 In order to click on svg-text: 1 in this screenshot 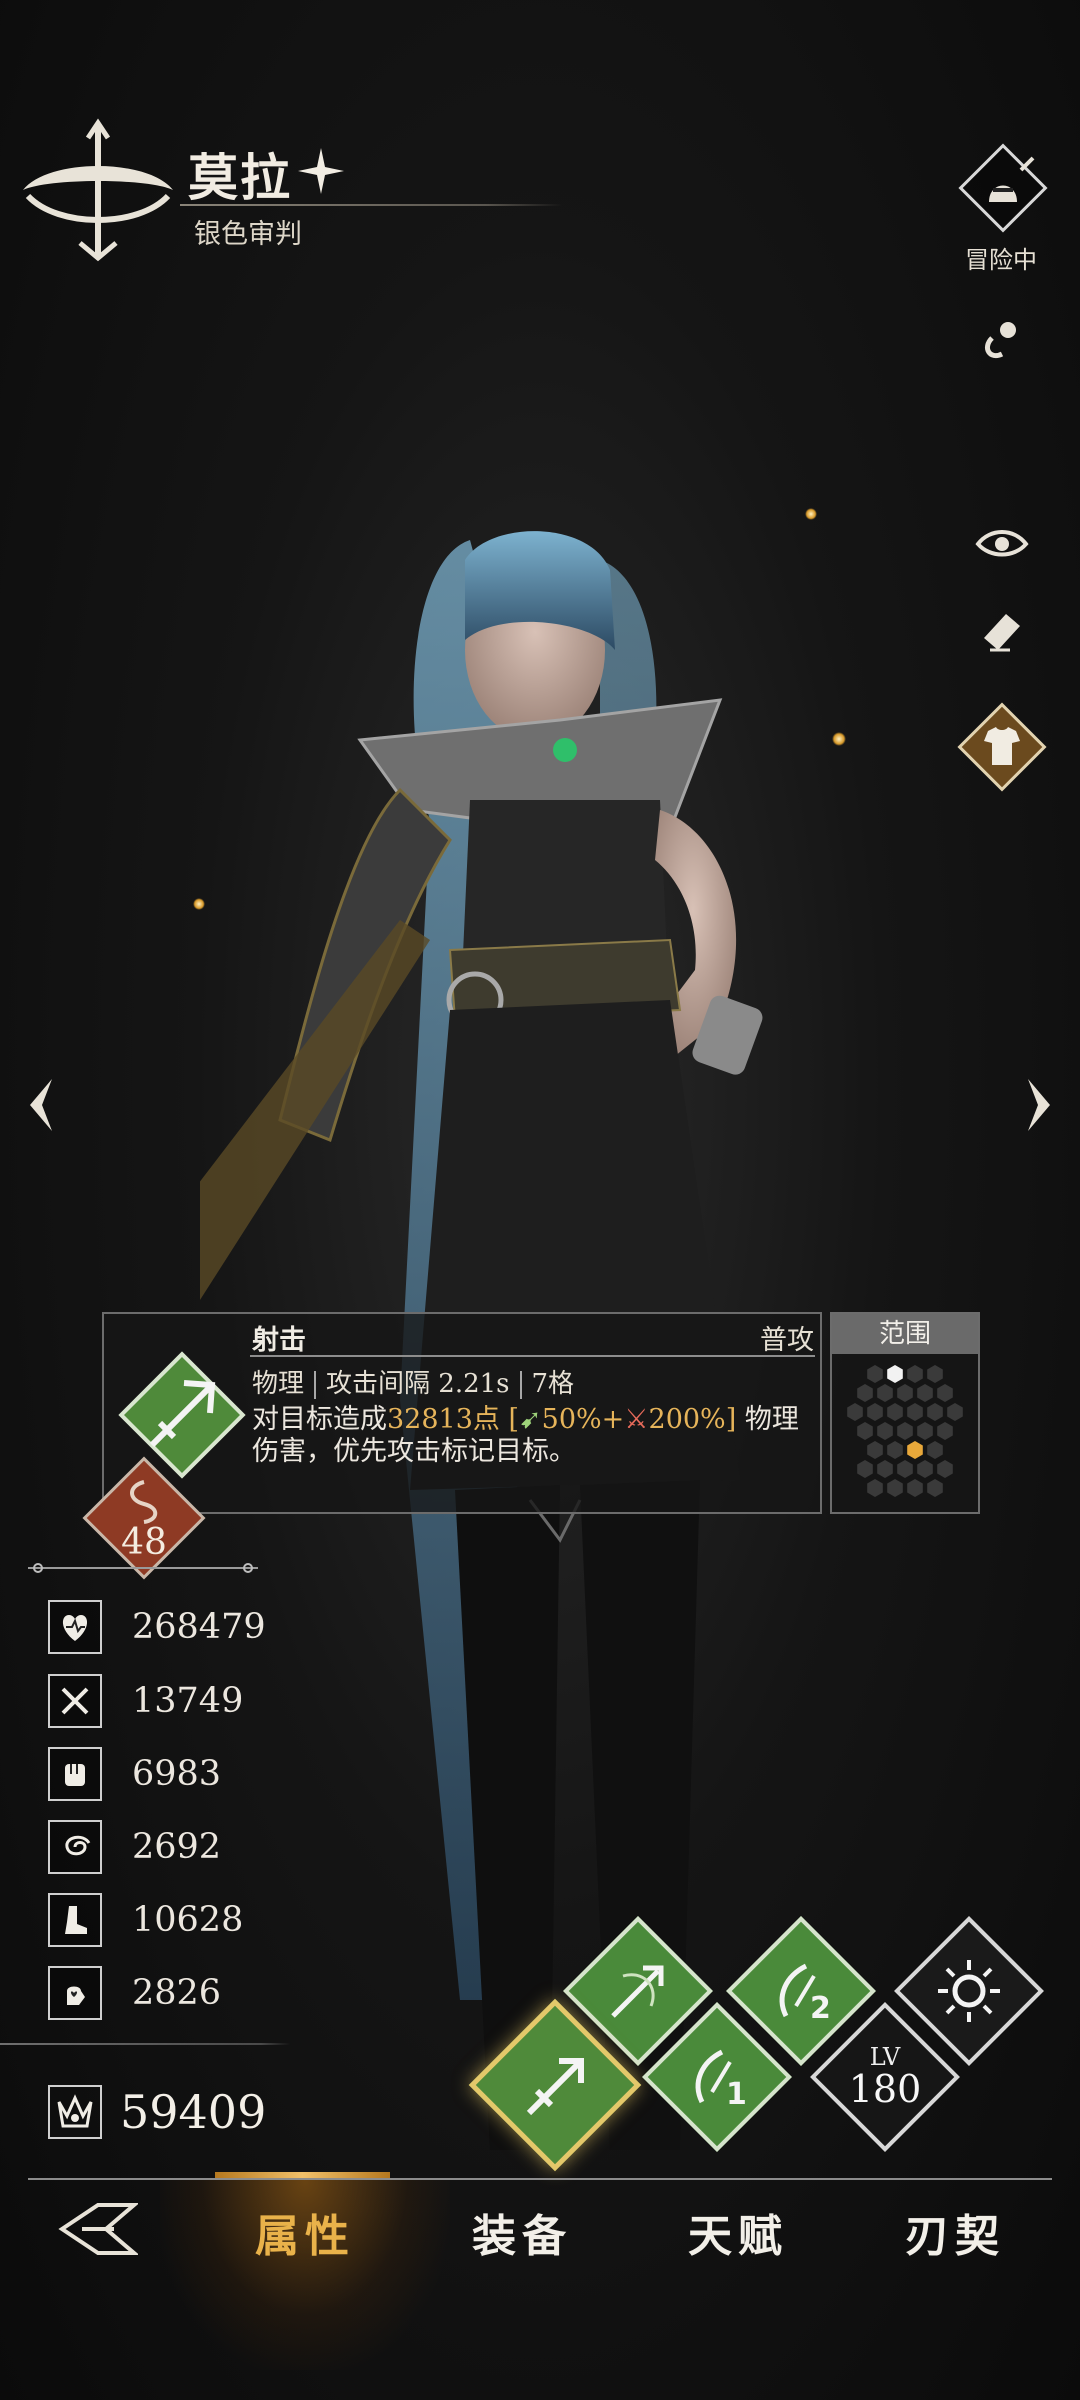, I will do `click(736, 2094)`.